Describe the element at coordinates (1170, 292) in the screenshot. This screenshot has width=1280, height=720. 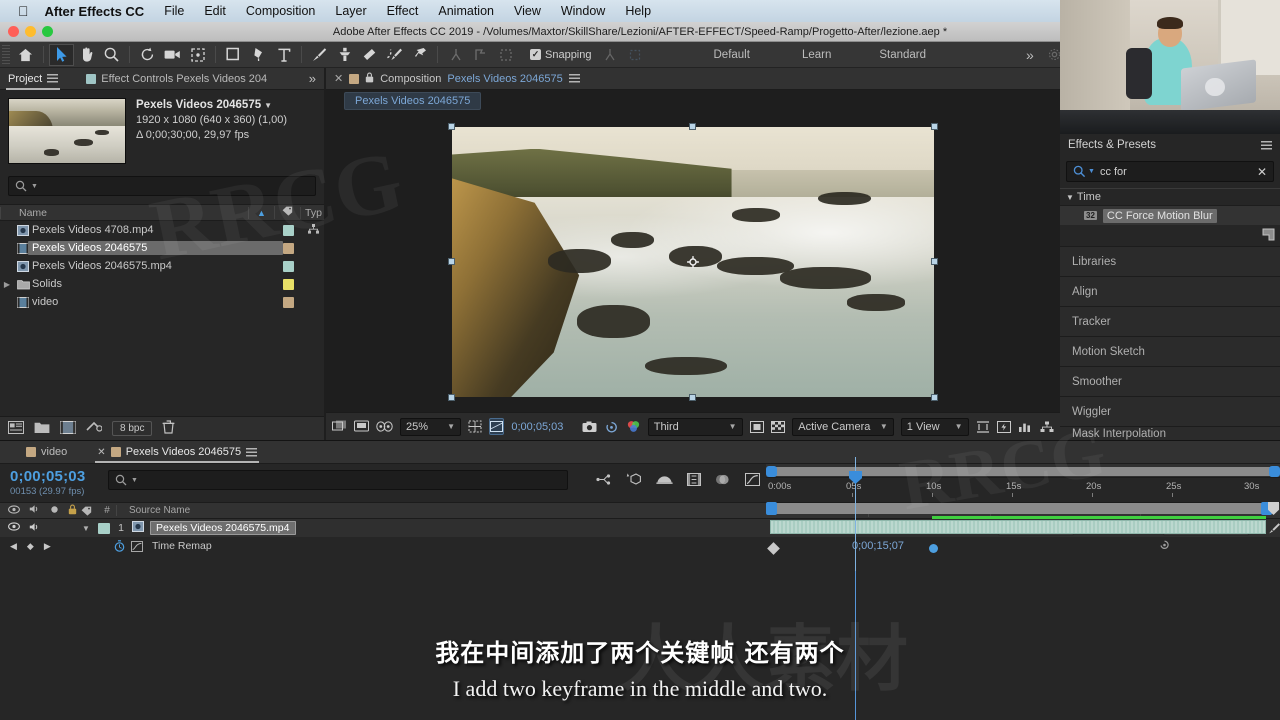
I see `panel-align: Align` at that location.